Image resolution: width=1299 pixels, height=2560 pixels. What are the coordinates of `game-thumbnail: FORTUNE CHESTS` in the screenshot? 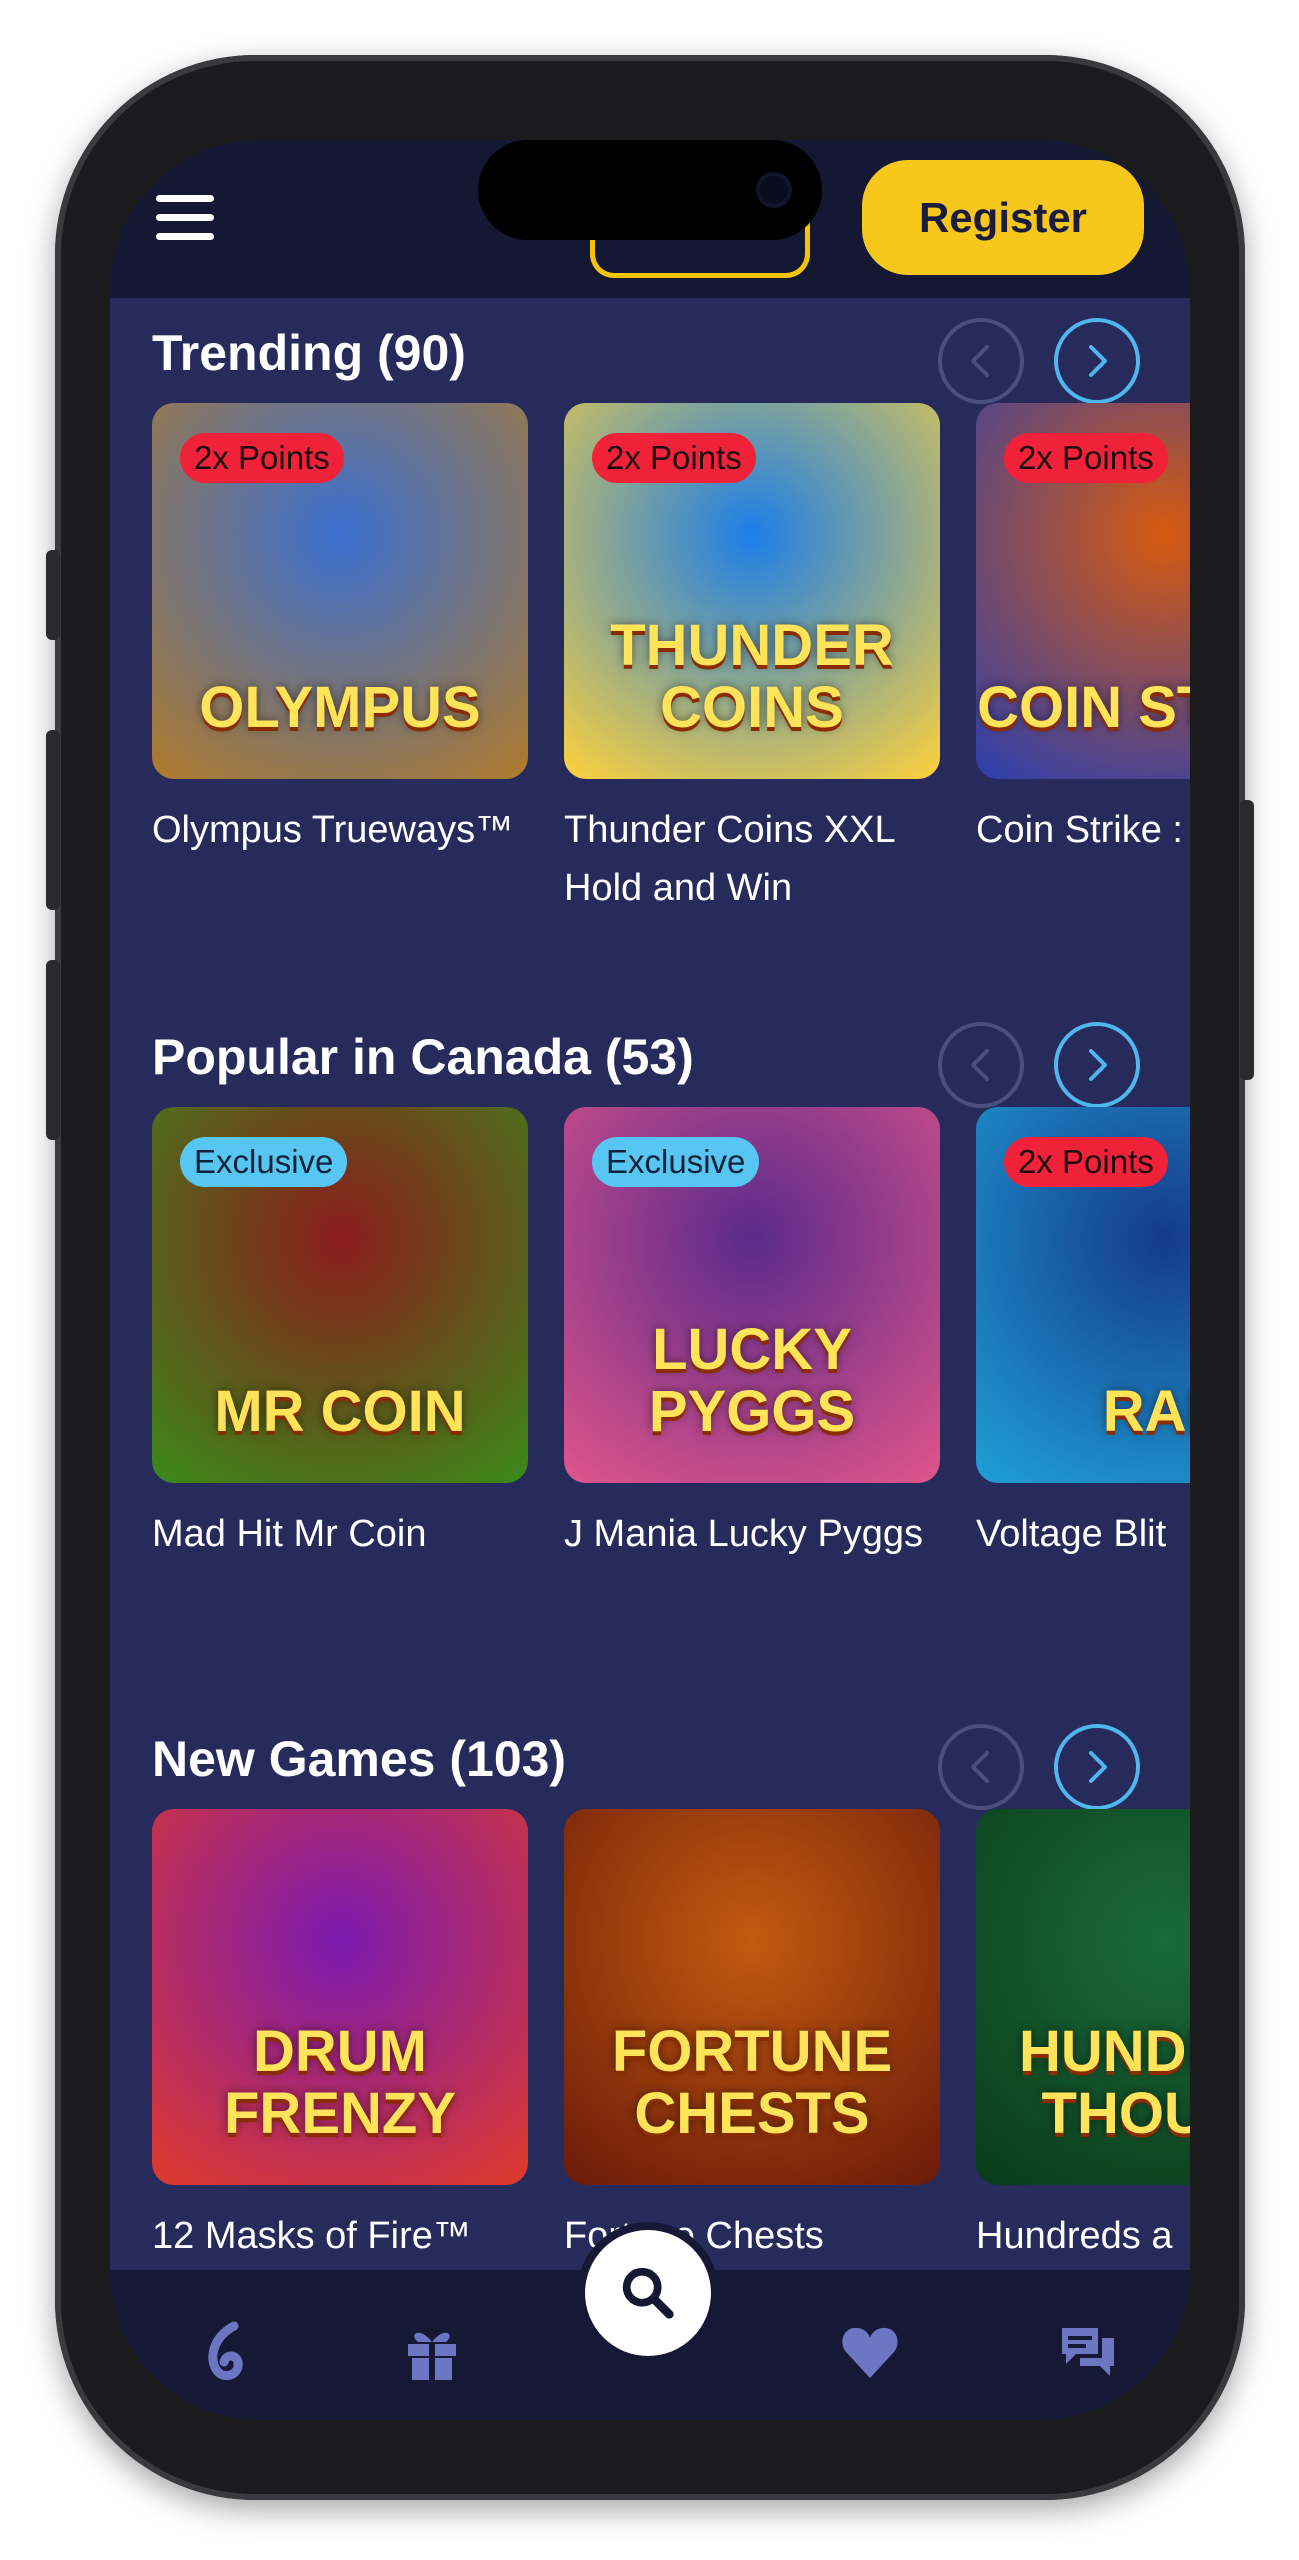 It's located at (752, 1997).